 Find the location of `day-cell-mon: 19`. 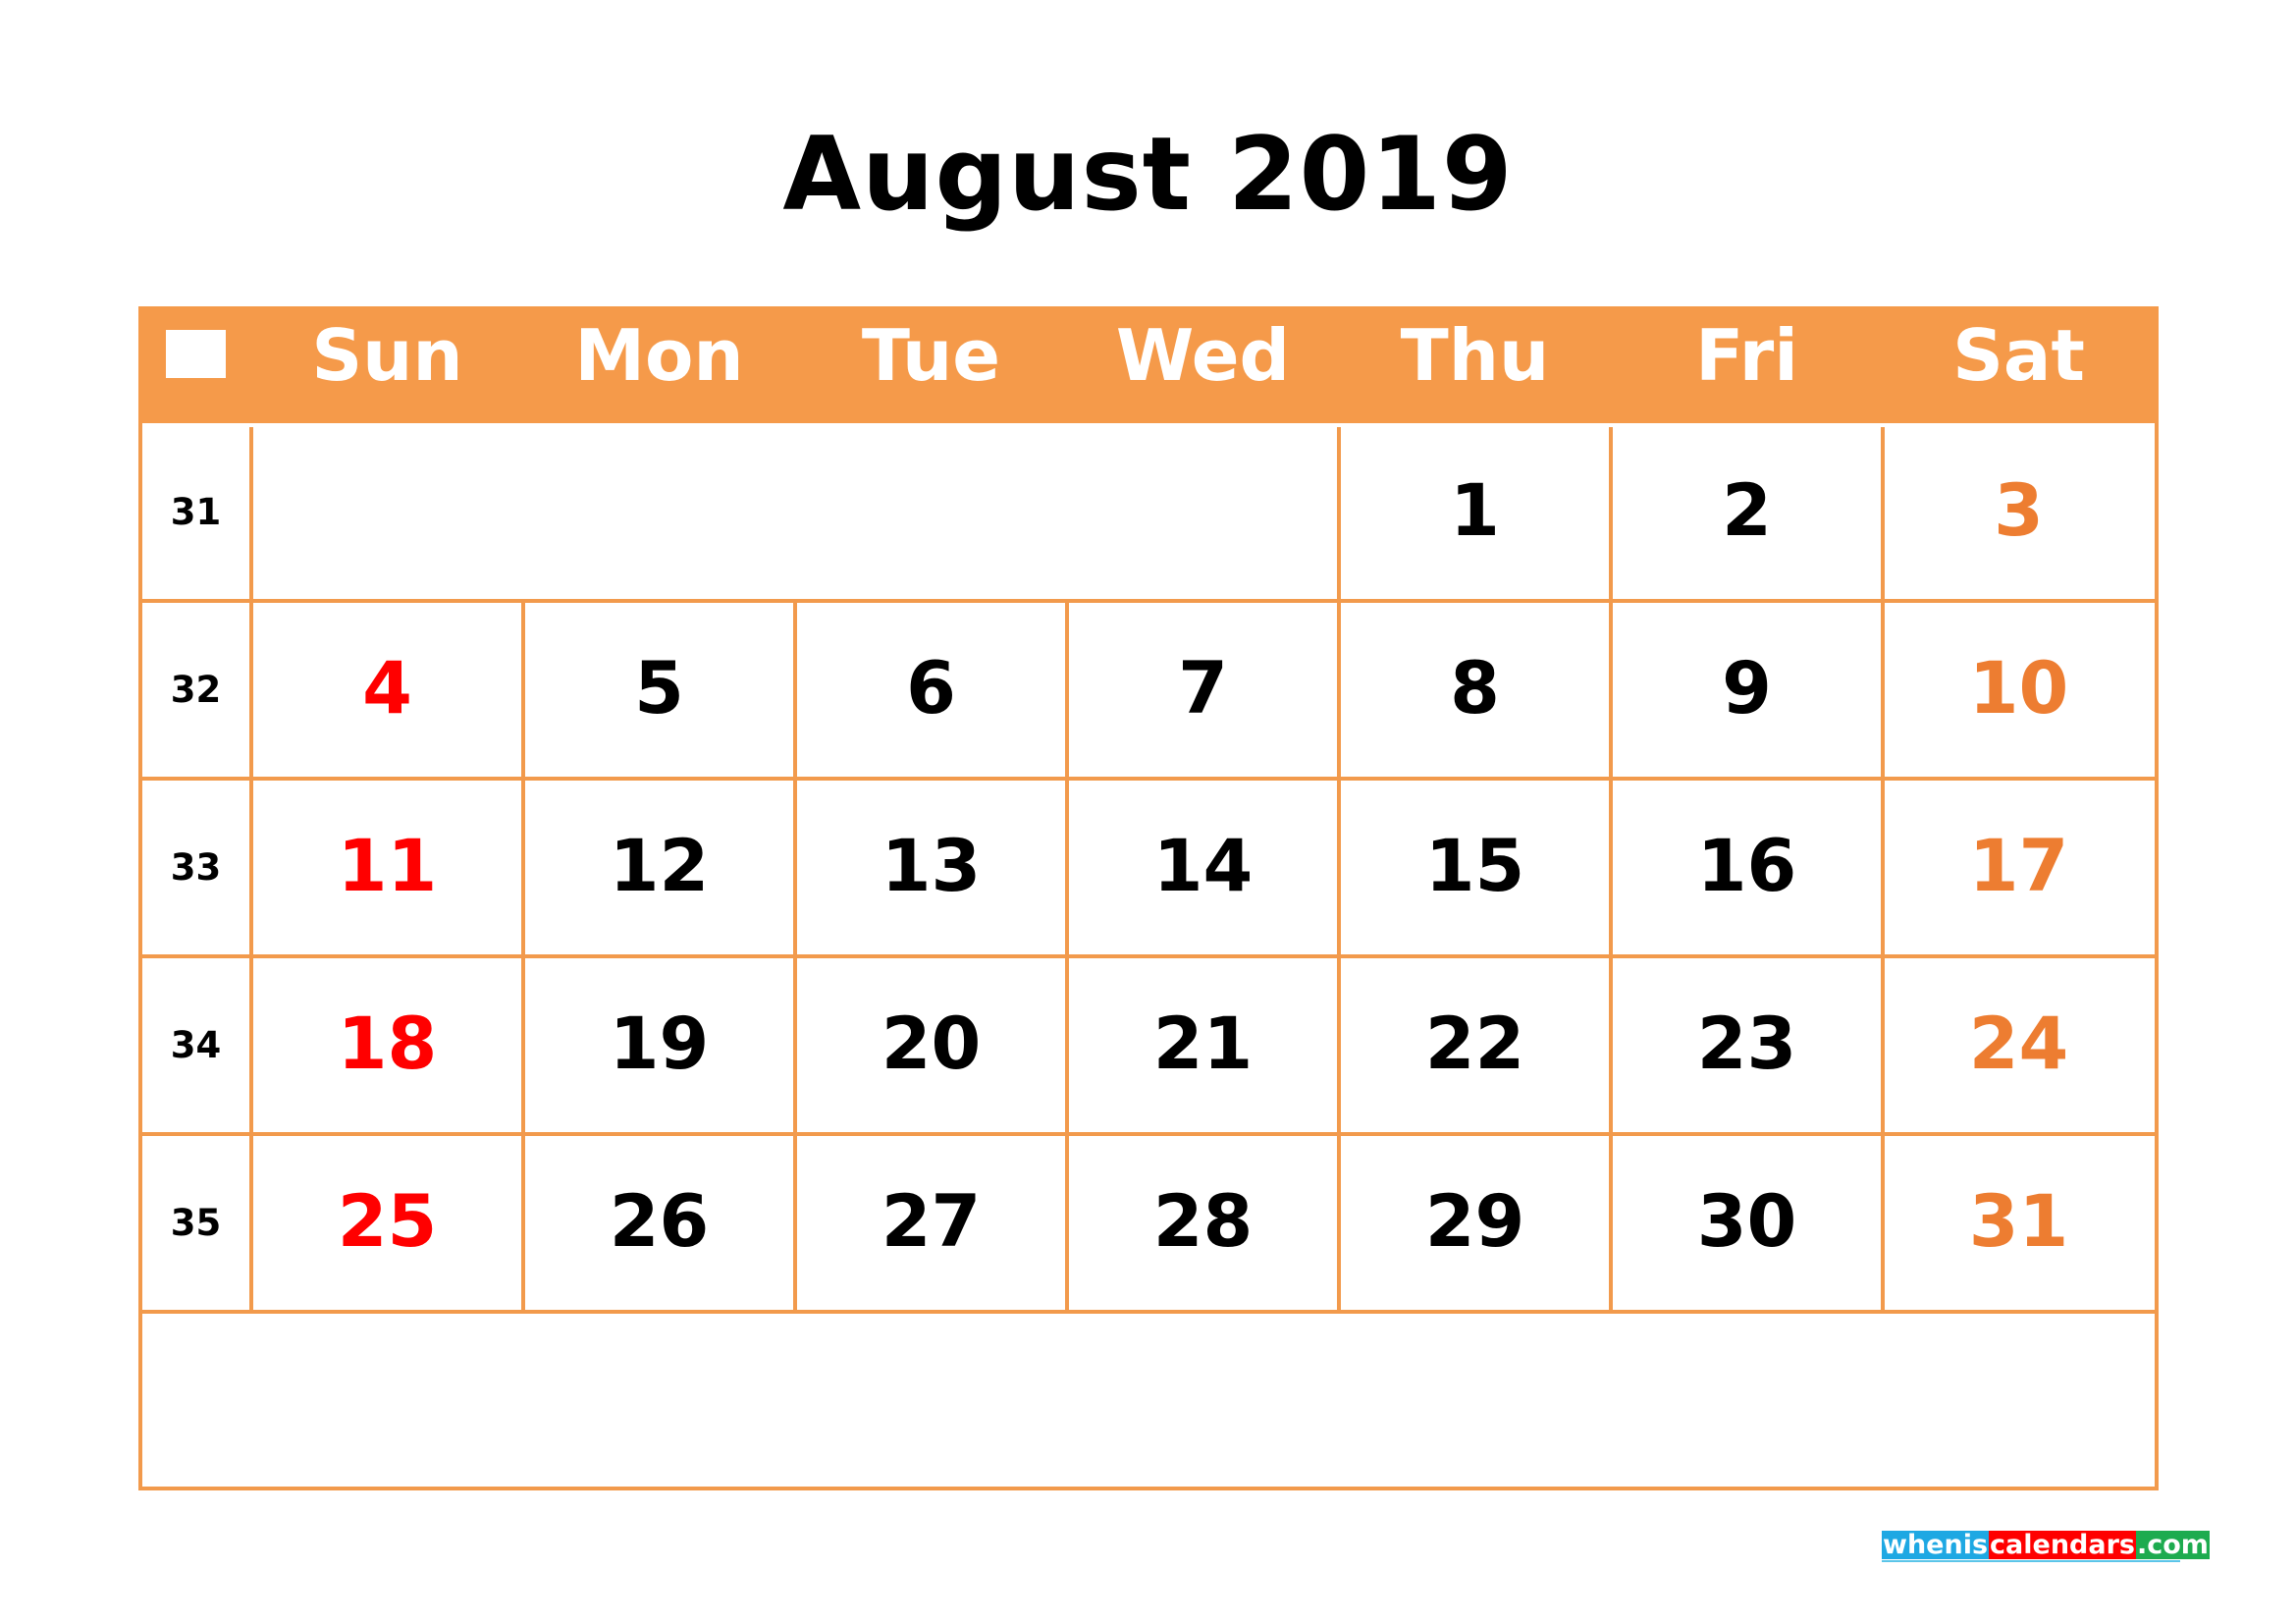

day-cell-mon: 19 is located at coordinates (659, 1044).